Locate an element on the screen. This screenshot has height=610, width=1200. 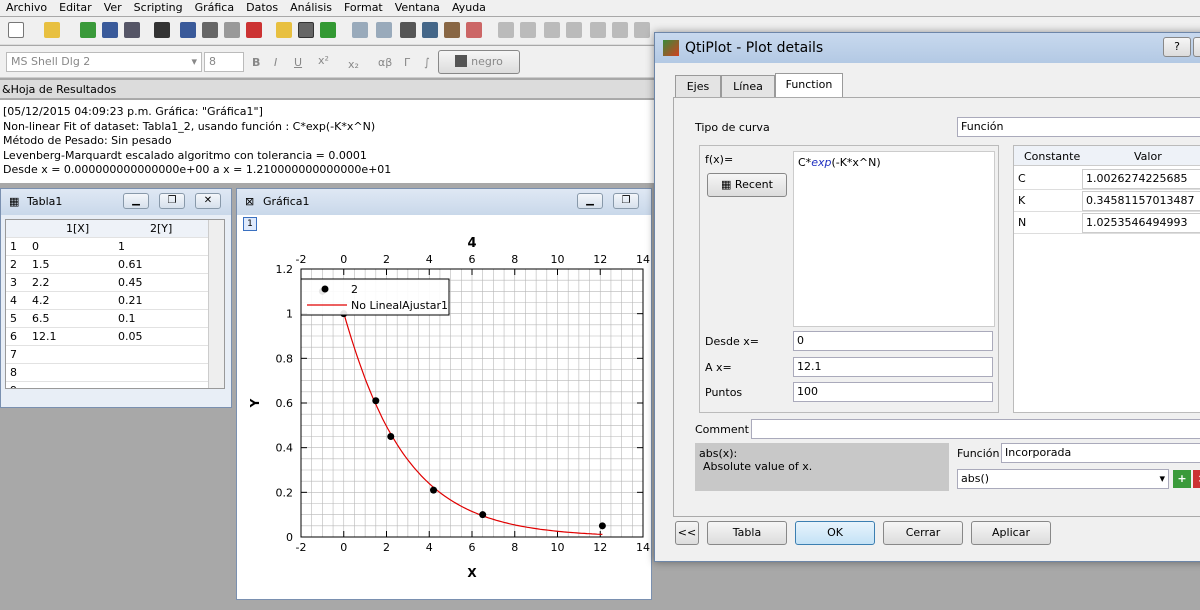
comment-input is located at coordinates (975, 429).